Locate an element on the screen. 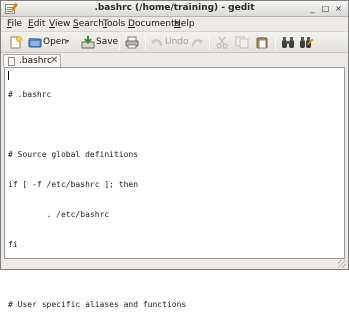  menu-view: View is located at coordinates (59, 24).